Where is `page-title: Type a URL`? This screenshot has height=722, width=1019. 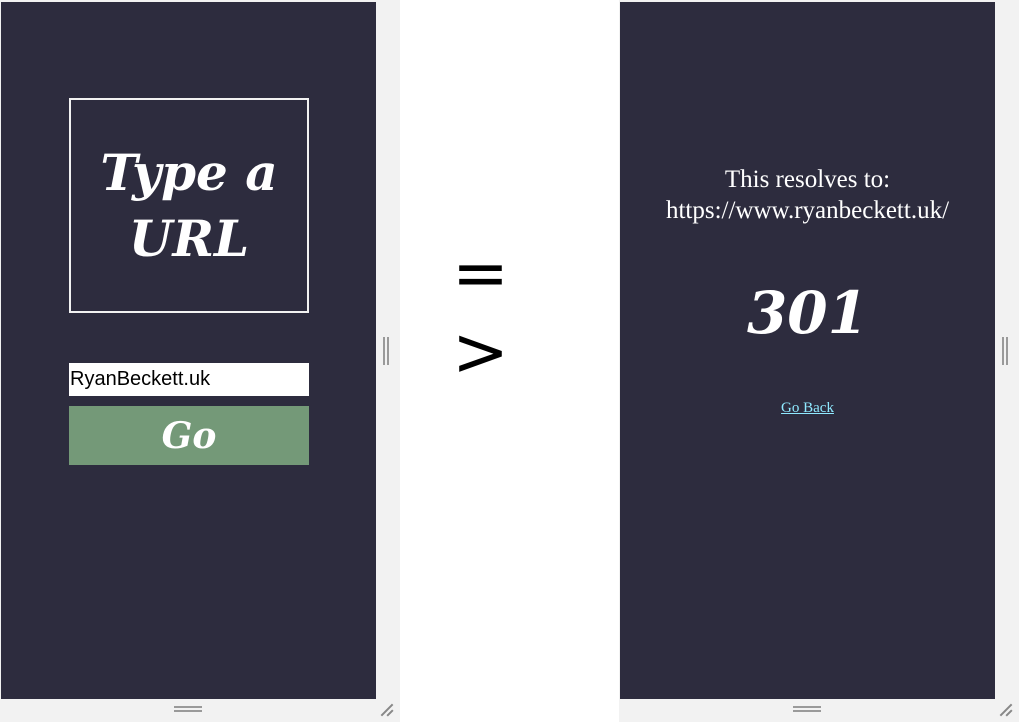 page-title: Type a URL is located at coordinates (189, 205).